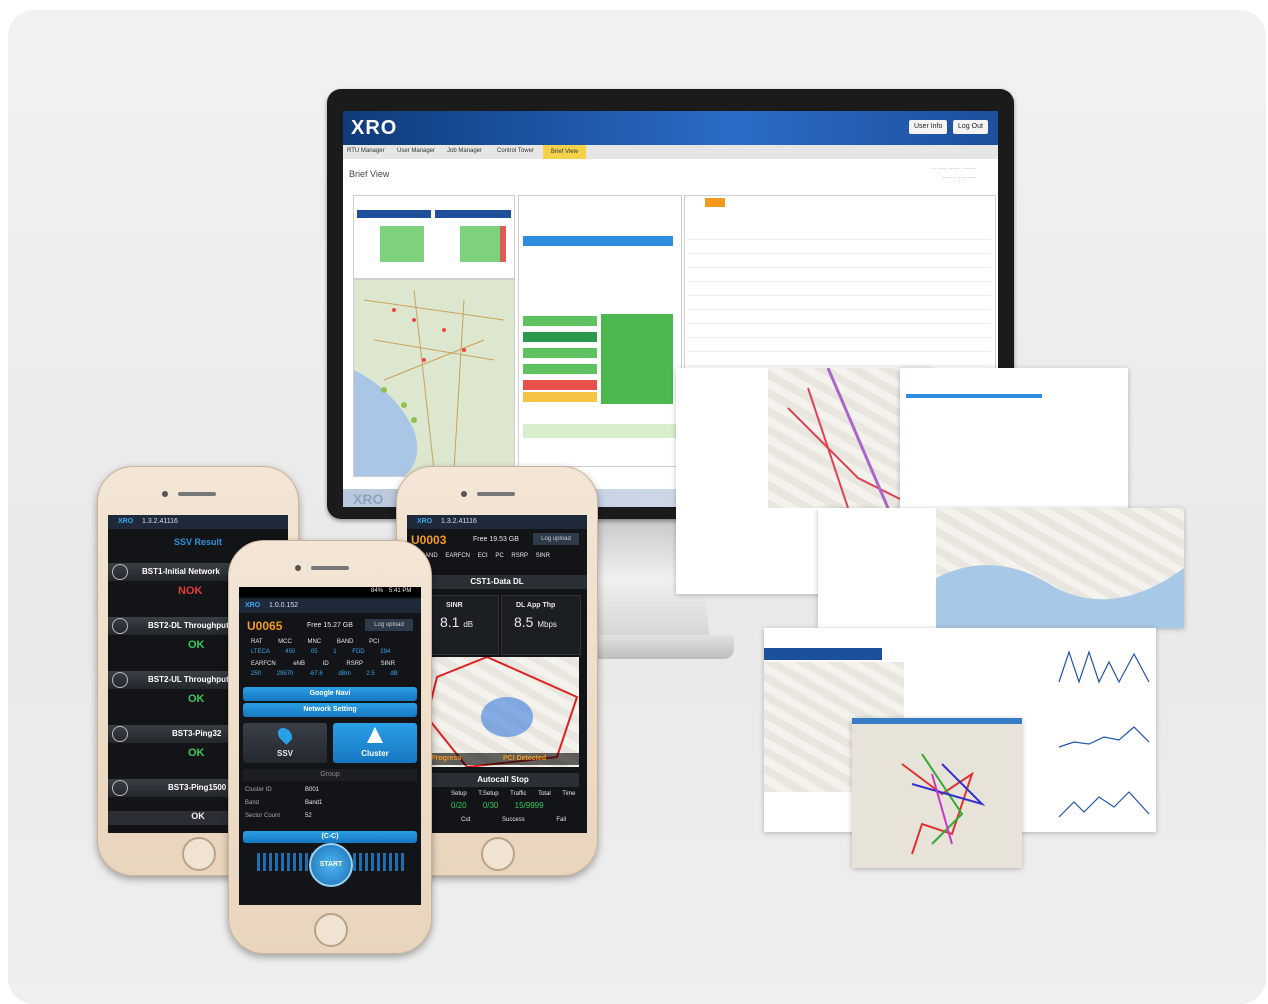 The height and width of the screenshot is (1004, 1268). What do you see at coordinates (416, 151) in the screenshot?
I see `menu-user-manager: User Manager` at bounding box center [416, 151].